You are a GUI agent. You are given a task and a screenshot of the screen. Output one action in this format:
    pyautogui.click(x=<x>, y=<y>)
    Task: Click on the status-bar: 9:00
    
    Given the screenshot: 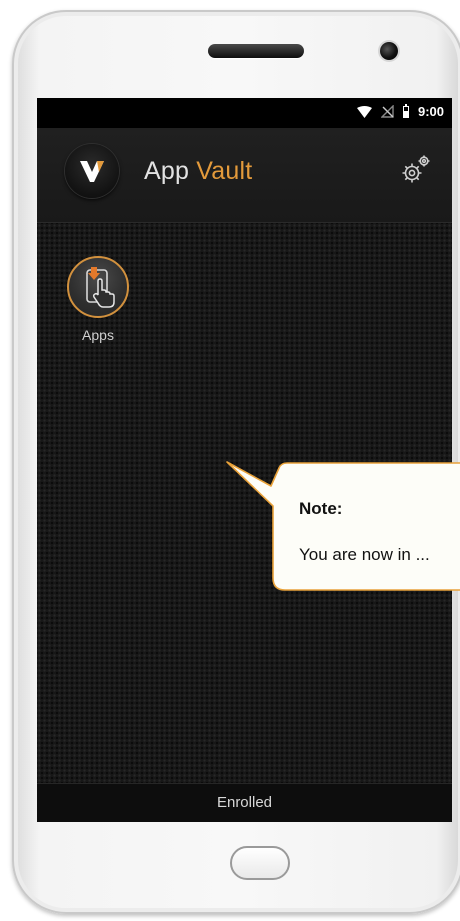 What is the action you would take?
    pyautogui.click(x=244, y=113)
    